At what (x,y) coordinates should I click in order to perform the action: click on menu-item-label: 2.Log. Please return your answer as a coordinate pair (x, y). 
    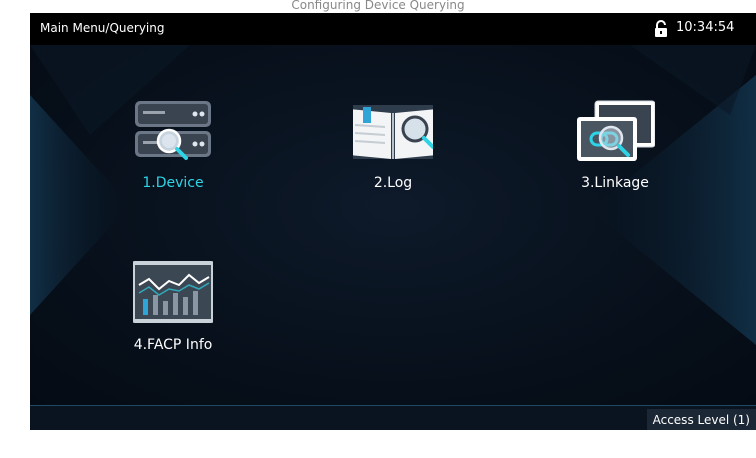
    Looking at the image, I should click on (393, 183).